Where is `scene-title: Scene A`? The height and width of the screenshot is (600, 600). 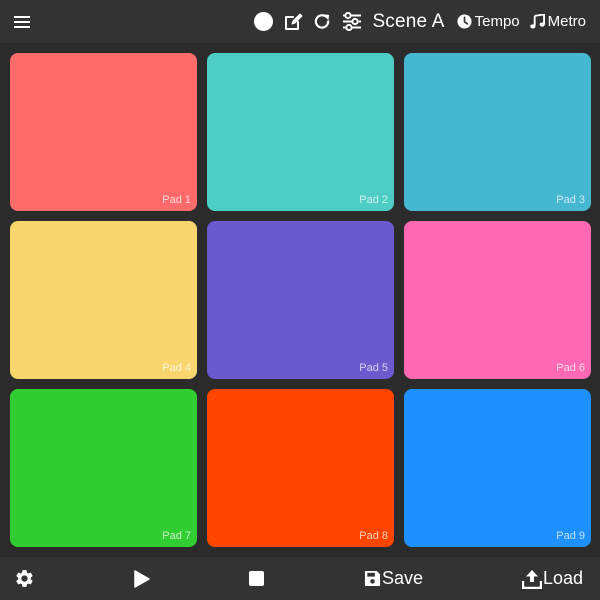 scene-title: Scene A is located at coordinates (408, 22).